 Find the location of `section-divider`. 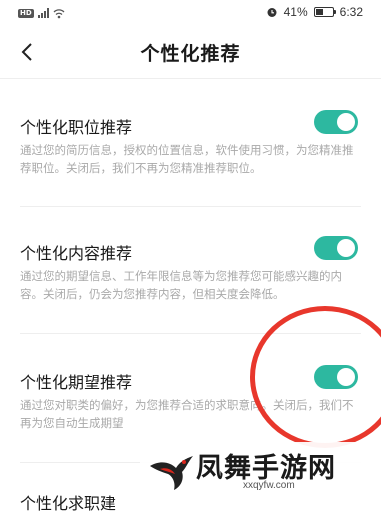

section-divider is located at coordinates (190, 206).